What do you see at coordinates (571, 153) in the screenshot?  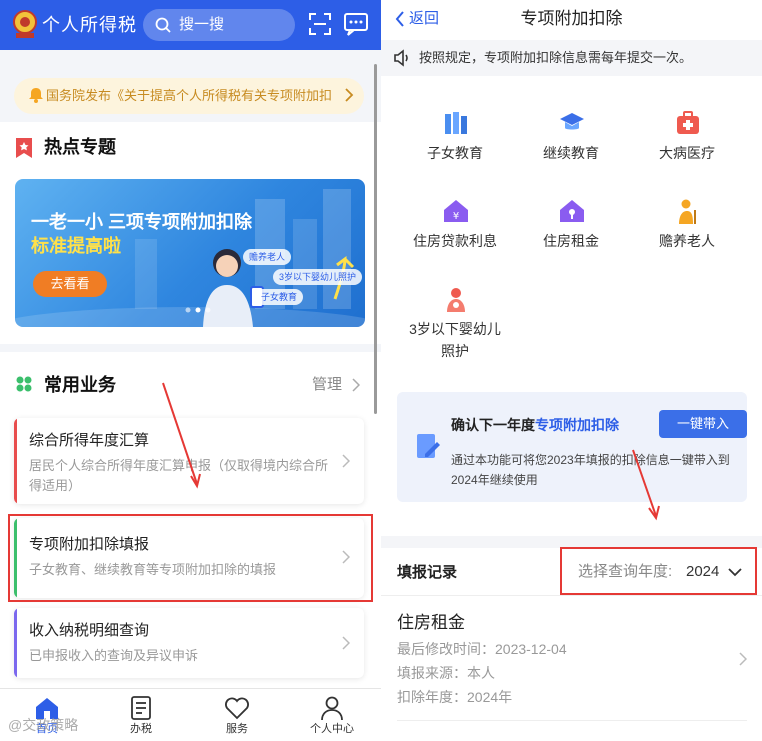 I see `category-label: 继续教育` at bounding box center [571, 153].